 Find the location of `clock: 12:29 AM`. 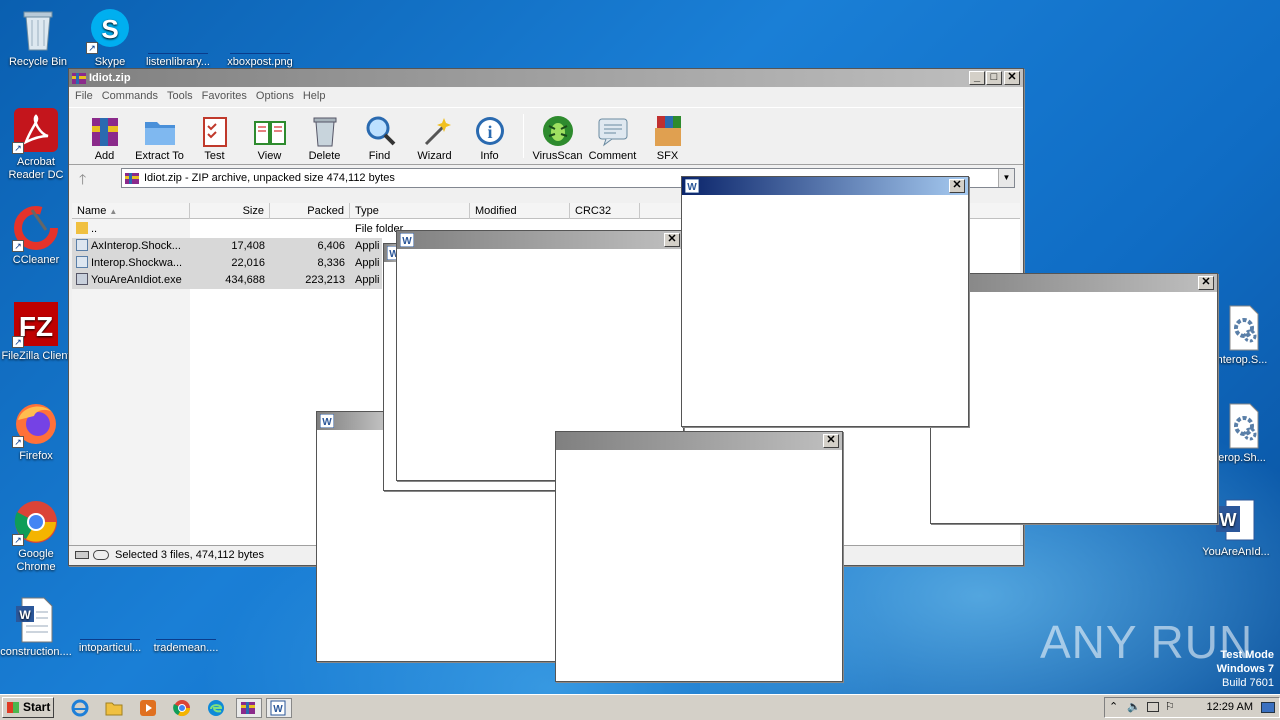

clock: 12:29 AM is located at coordinates (1230, 707).